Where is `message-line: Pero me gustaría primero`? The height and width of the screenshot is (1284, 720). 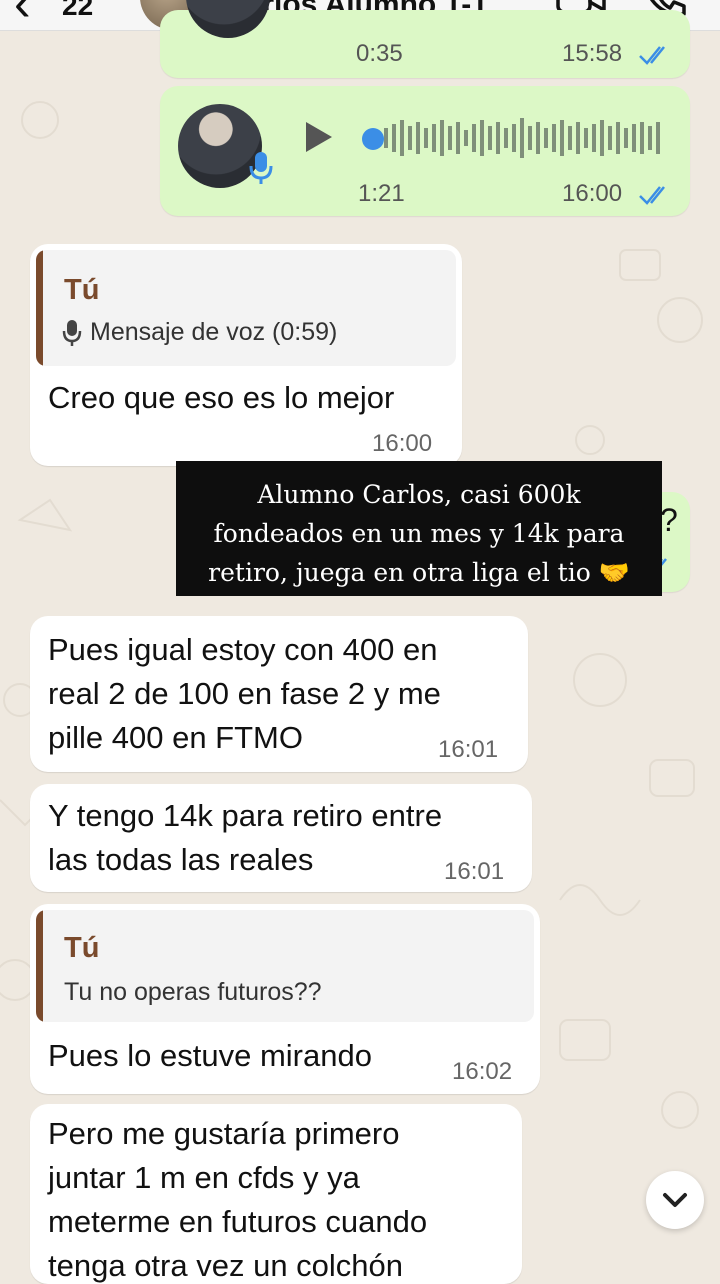
message-line: Pero me gustaría primero is located at coordinates (224, 1133).